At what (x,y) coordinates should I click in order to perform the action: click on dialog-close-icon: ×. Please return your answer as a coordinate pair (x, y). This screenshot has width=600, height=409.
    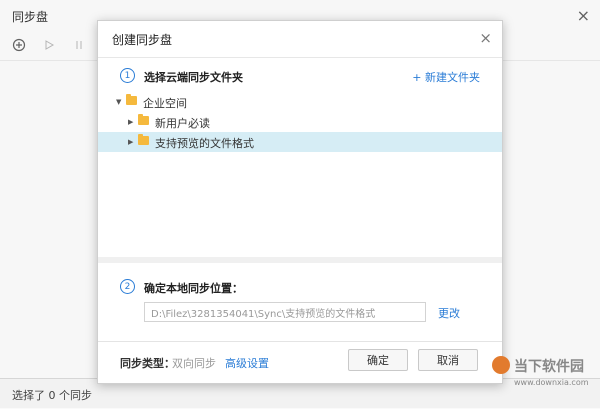
    Looking at the image, I should click on (485, 38).